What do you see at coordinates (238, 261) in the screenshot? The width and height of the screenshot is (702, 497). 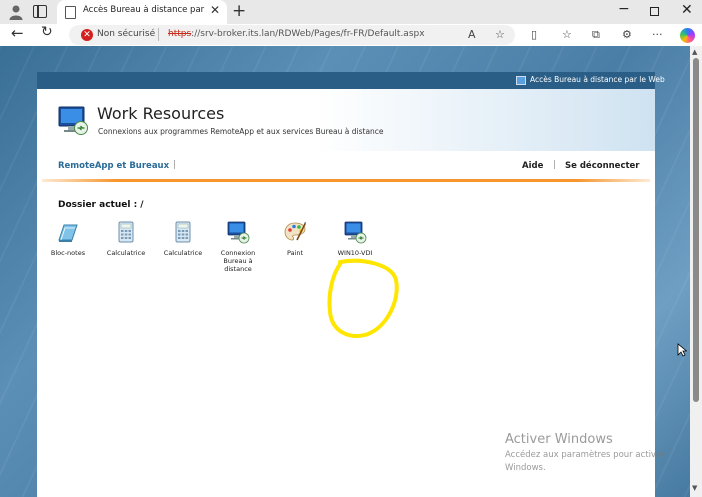 I see `app-label: Connexion Bureau à distance` at bounding box center [238, 261].